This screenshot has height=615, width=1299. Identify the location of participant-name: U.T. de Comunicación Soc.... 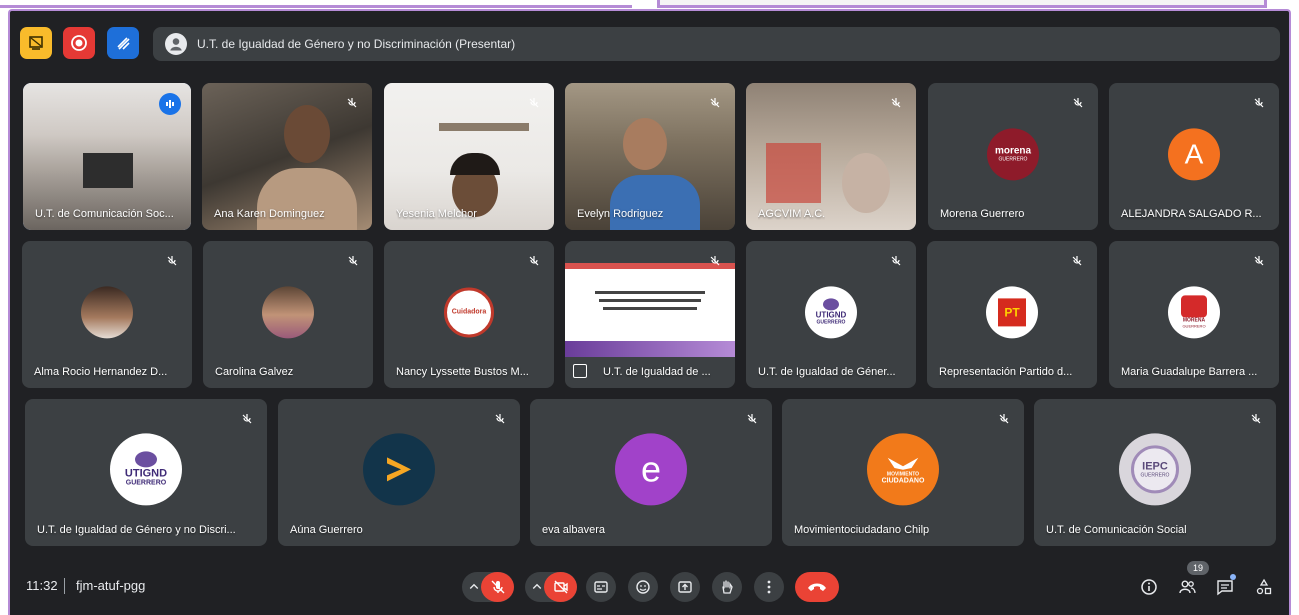
(104, 214).